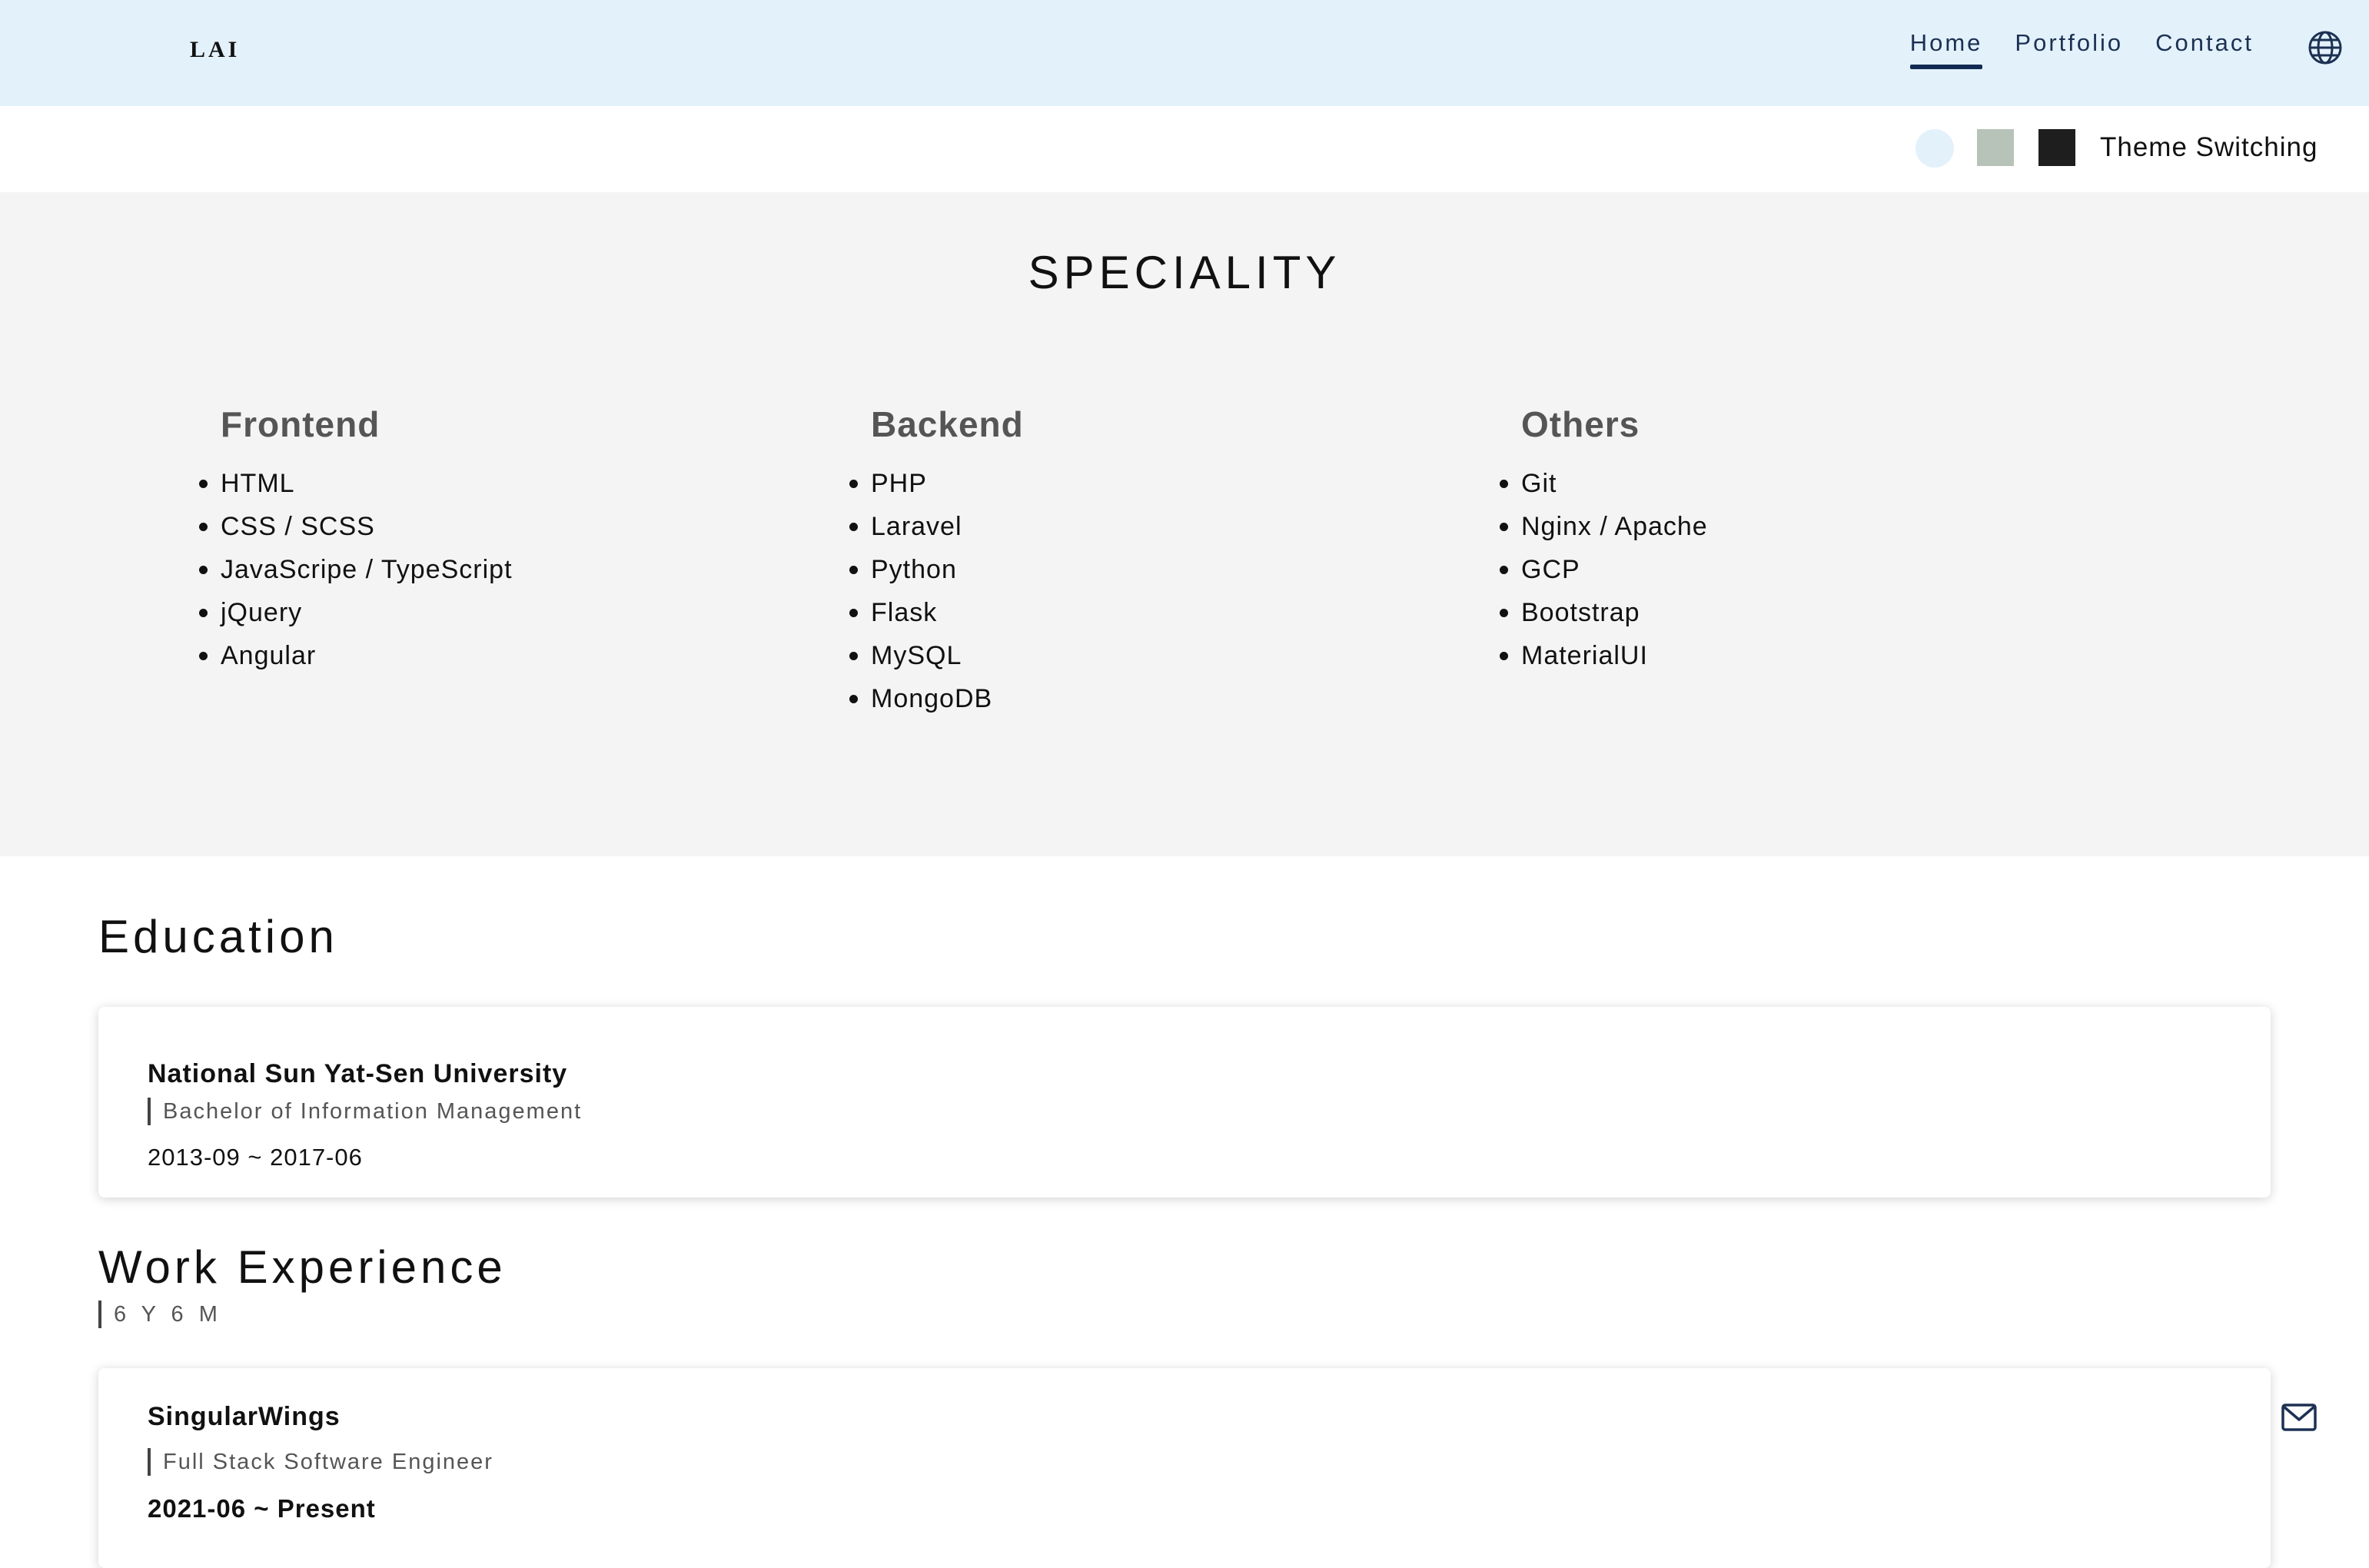 The width and height of the screenshot is (2369, 1568). What do you see at coordinates (1996, 147) in the screenshot?
I see `theme-swatch-sage` at bounding box center [1996, 147].